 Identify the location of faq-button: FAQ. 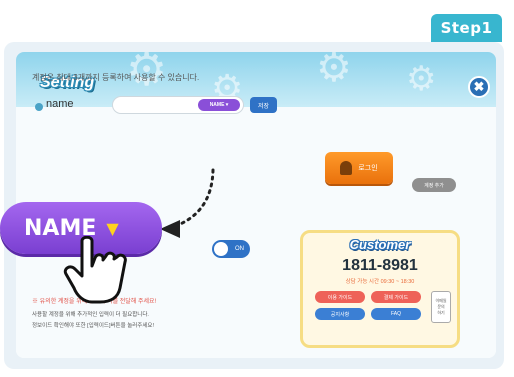
(396, 314).